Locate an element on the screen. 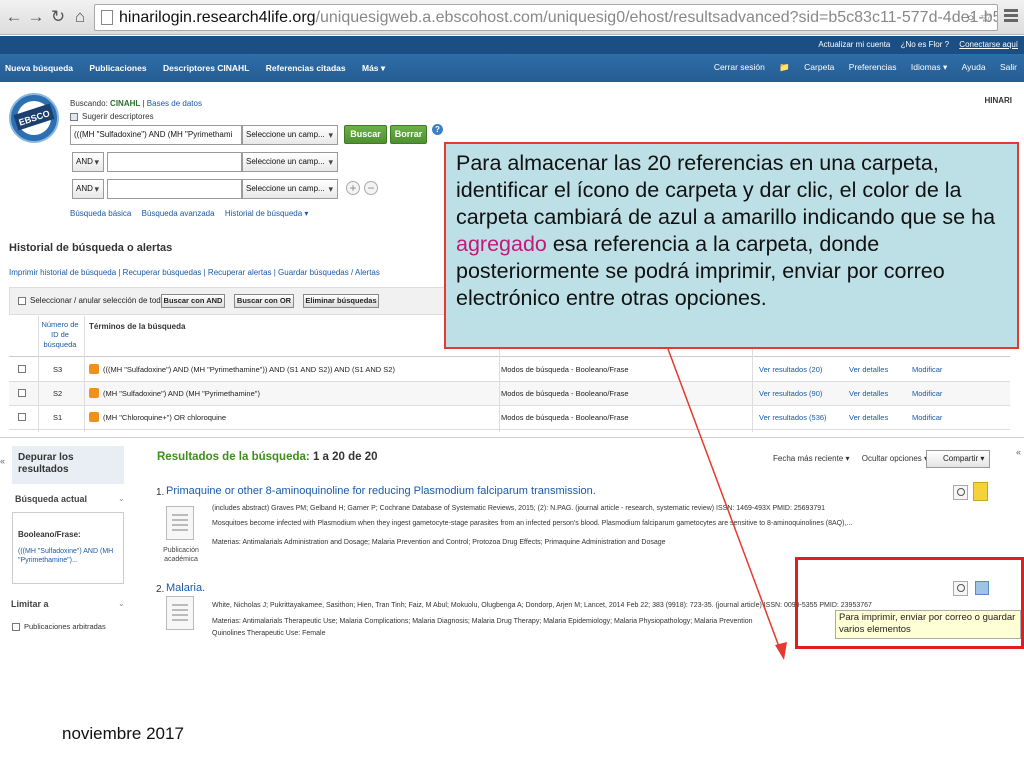 This screenshot has width=1024, height=768. result-number: 2. is located at coordinates (160, 589).